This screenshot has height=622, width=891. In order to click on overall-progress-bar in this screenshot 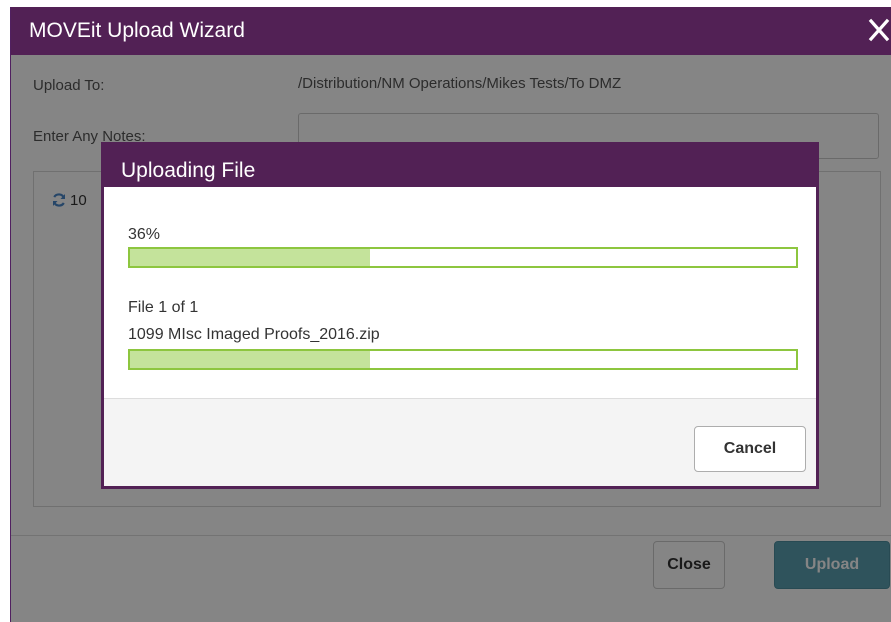, I will do `click(463, 257)`.